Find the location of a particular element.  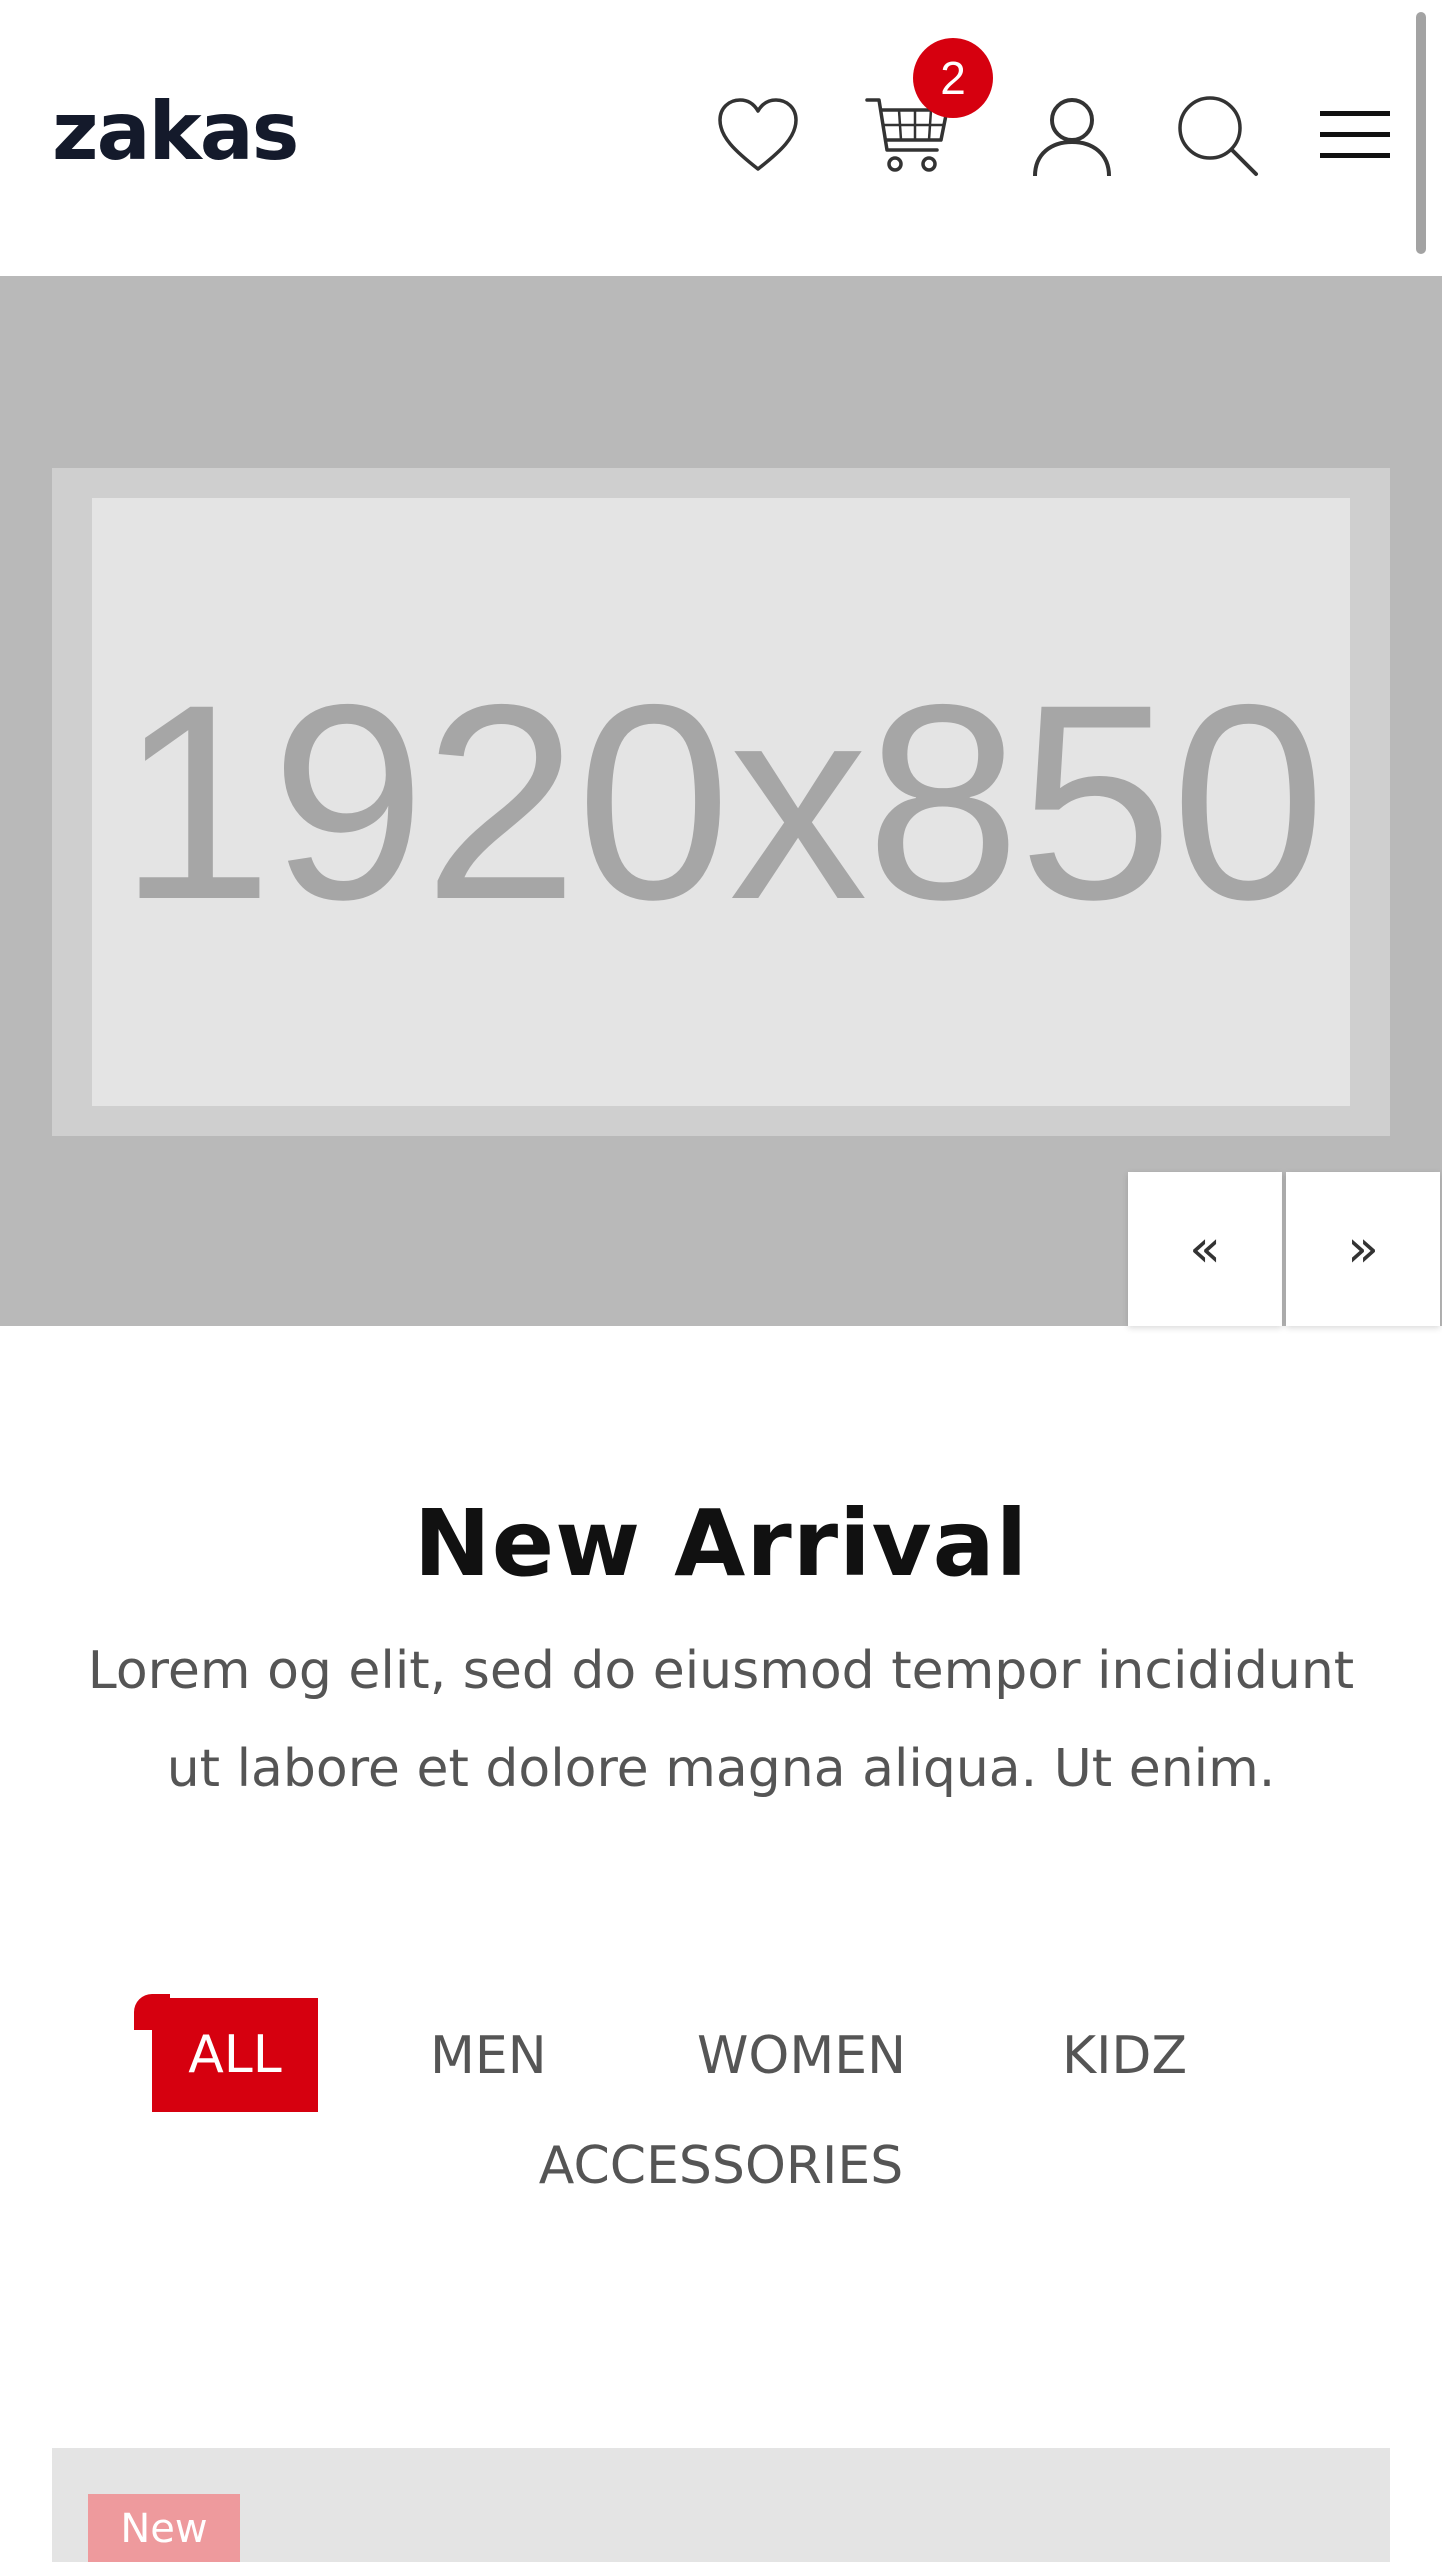

tab-accessories: ACCESSORIES is located at coordinates (721, 2166).